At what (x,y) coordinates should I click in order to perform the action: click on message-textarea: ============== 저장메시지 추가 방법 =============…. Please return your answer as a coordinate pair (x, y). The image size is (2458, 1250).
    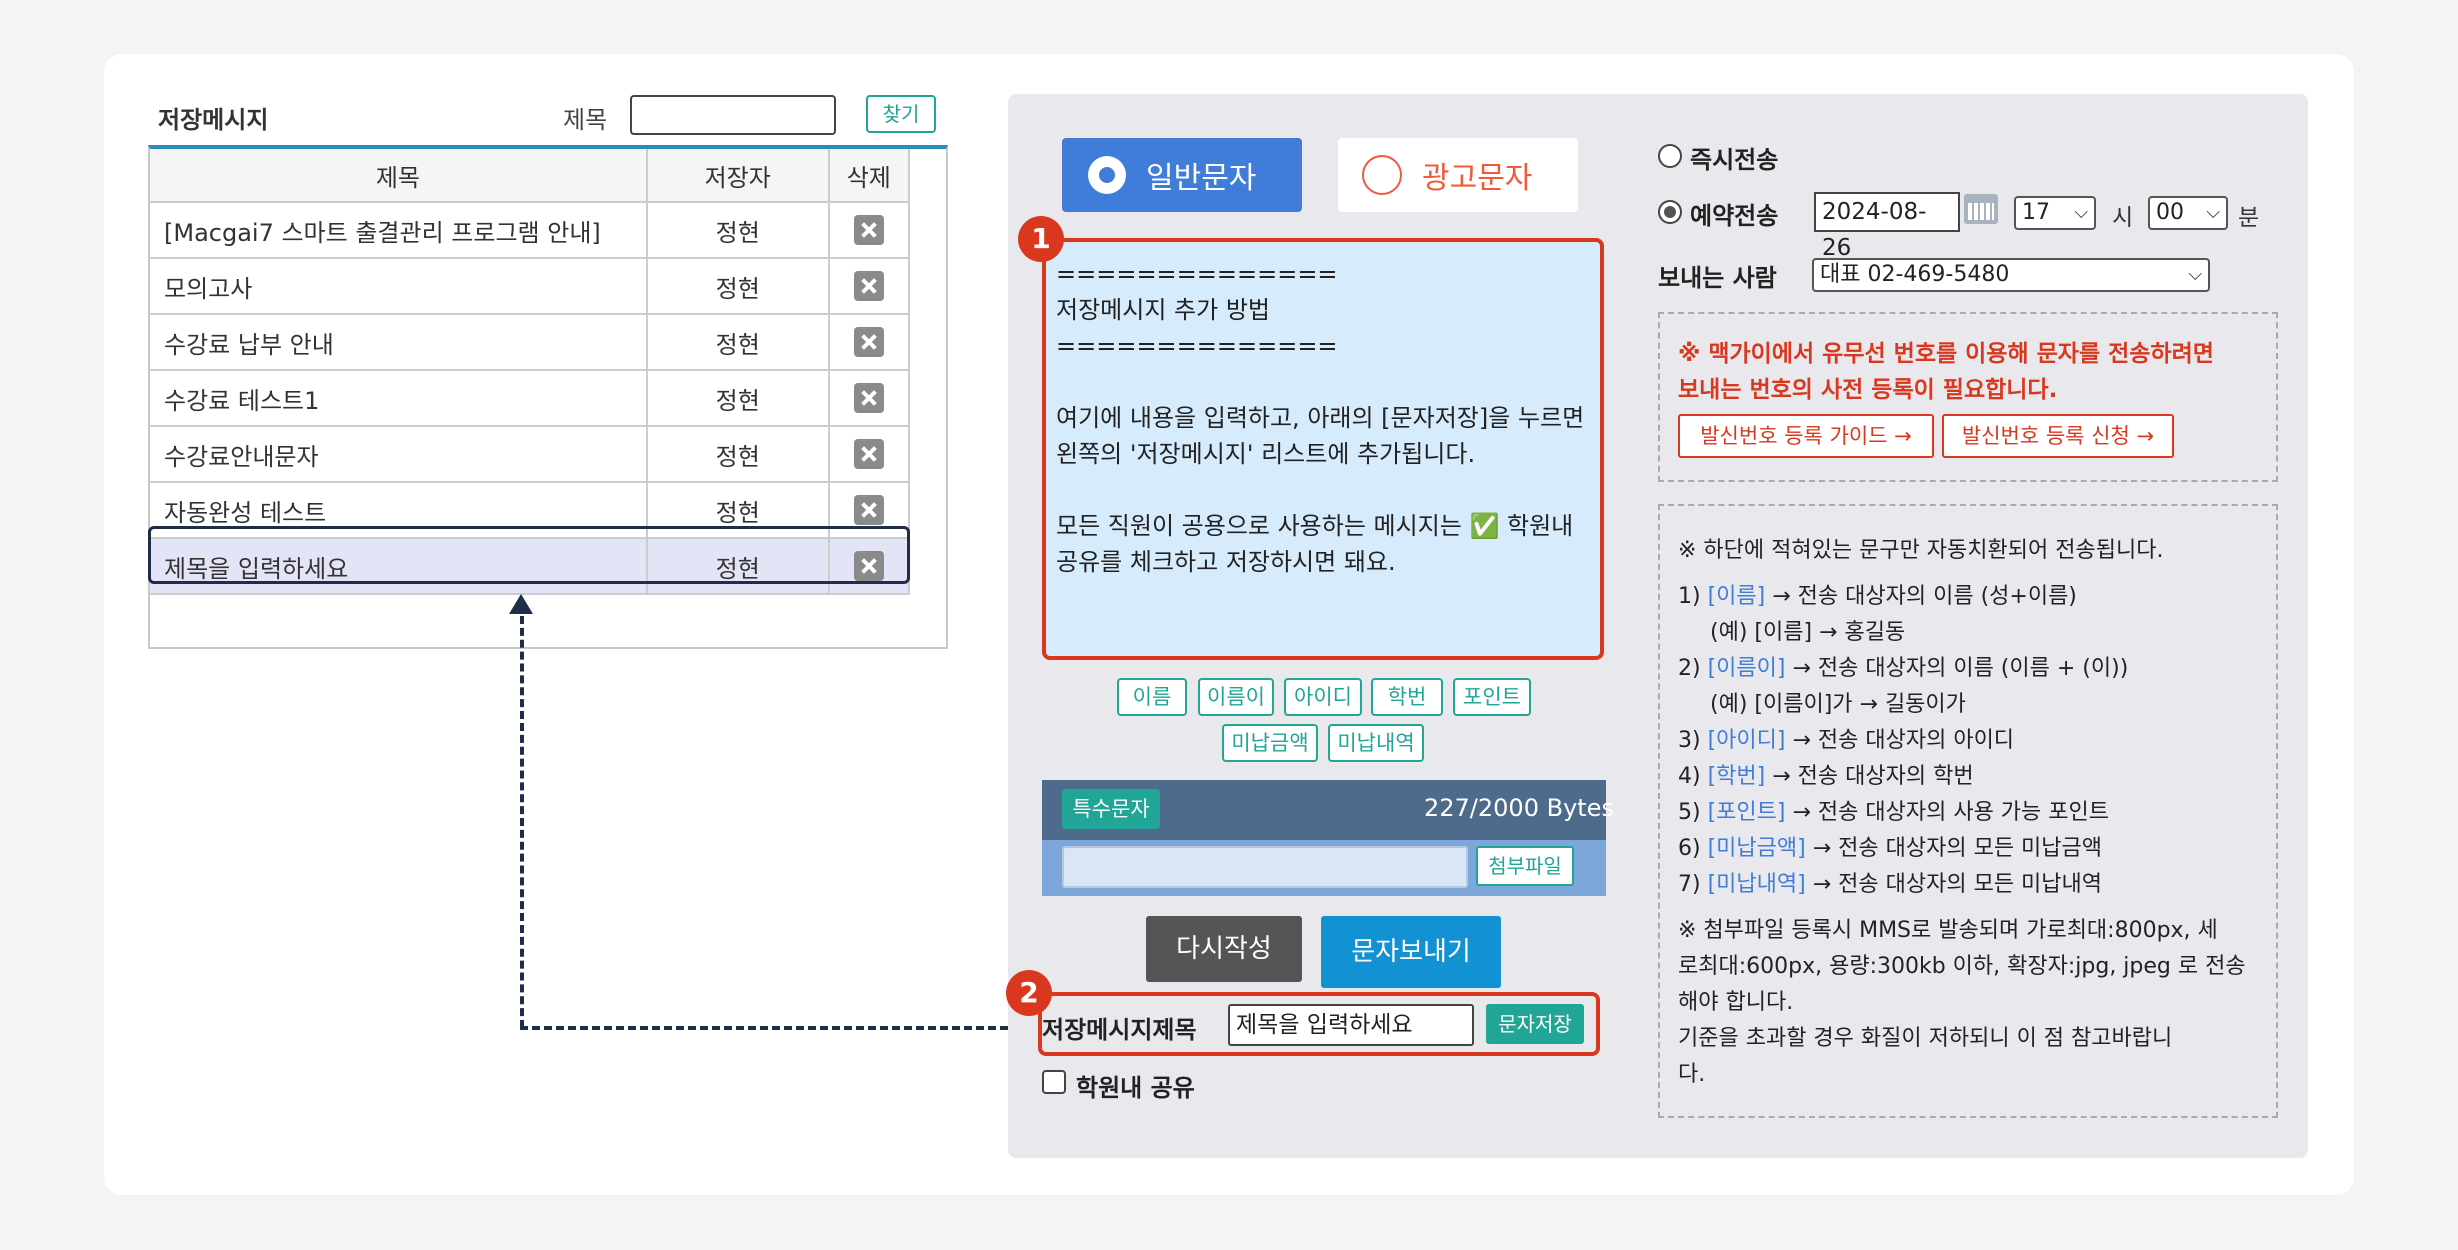
    Looking at the image, I should click on (1323, 449).